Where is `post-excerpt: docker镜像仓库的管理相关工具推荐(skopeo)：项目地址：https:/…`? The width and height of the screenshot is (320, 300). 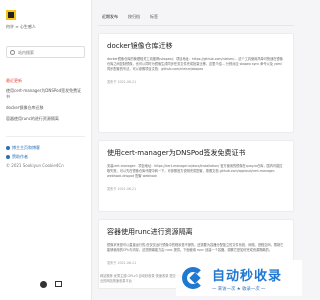 post-excerpt: docker镜像仓库的管理相关工具推荐(skopeo)：项目地址：https:/… is located at coordinates (195, 64).